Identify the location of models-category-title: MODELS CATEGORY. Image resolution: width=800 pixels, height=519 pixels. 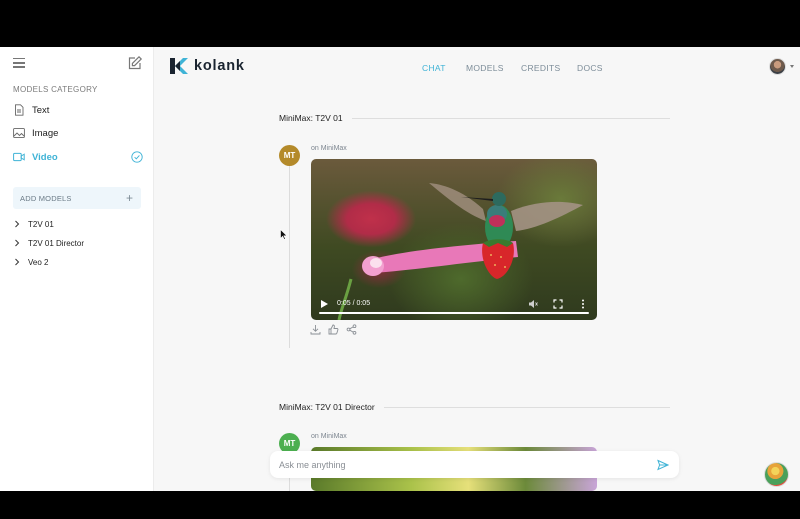
(55, 89).